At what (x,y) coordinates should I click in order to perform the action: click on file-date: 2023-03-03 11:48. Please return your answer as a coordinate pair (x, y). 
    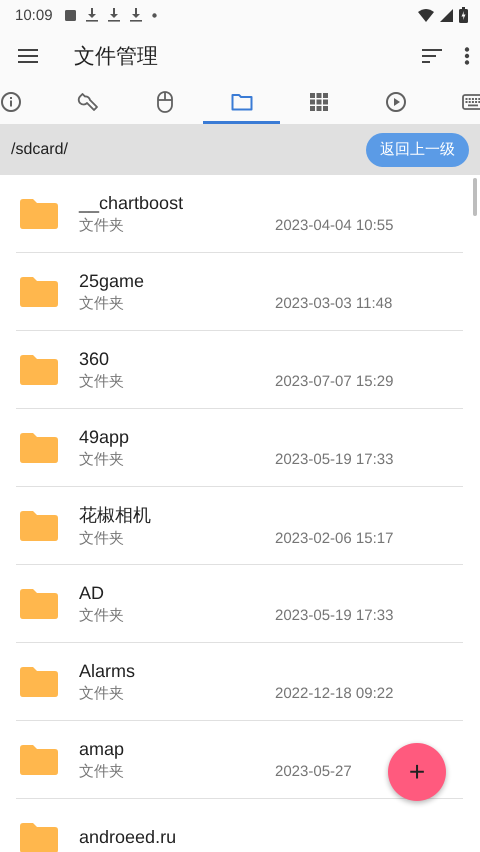
    Looking at the image, I should click on (334, 303).